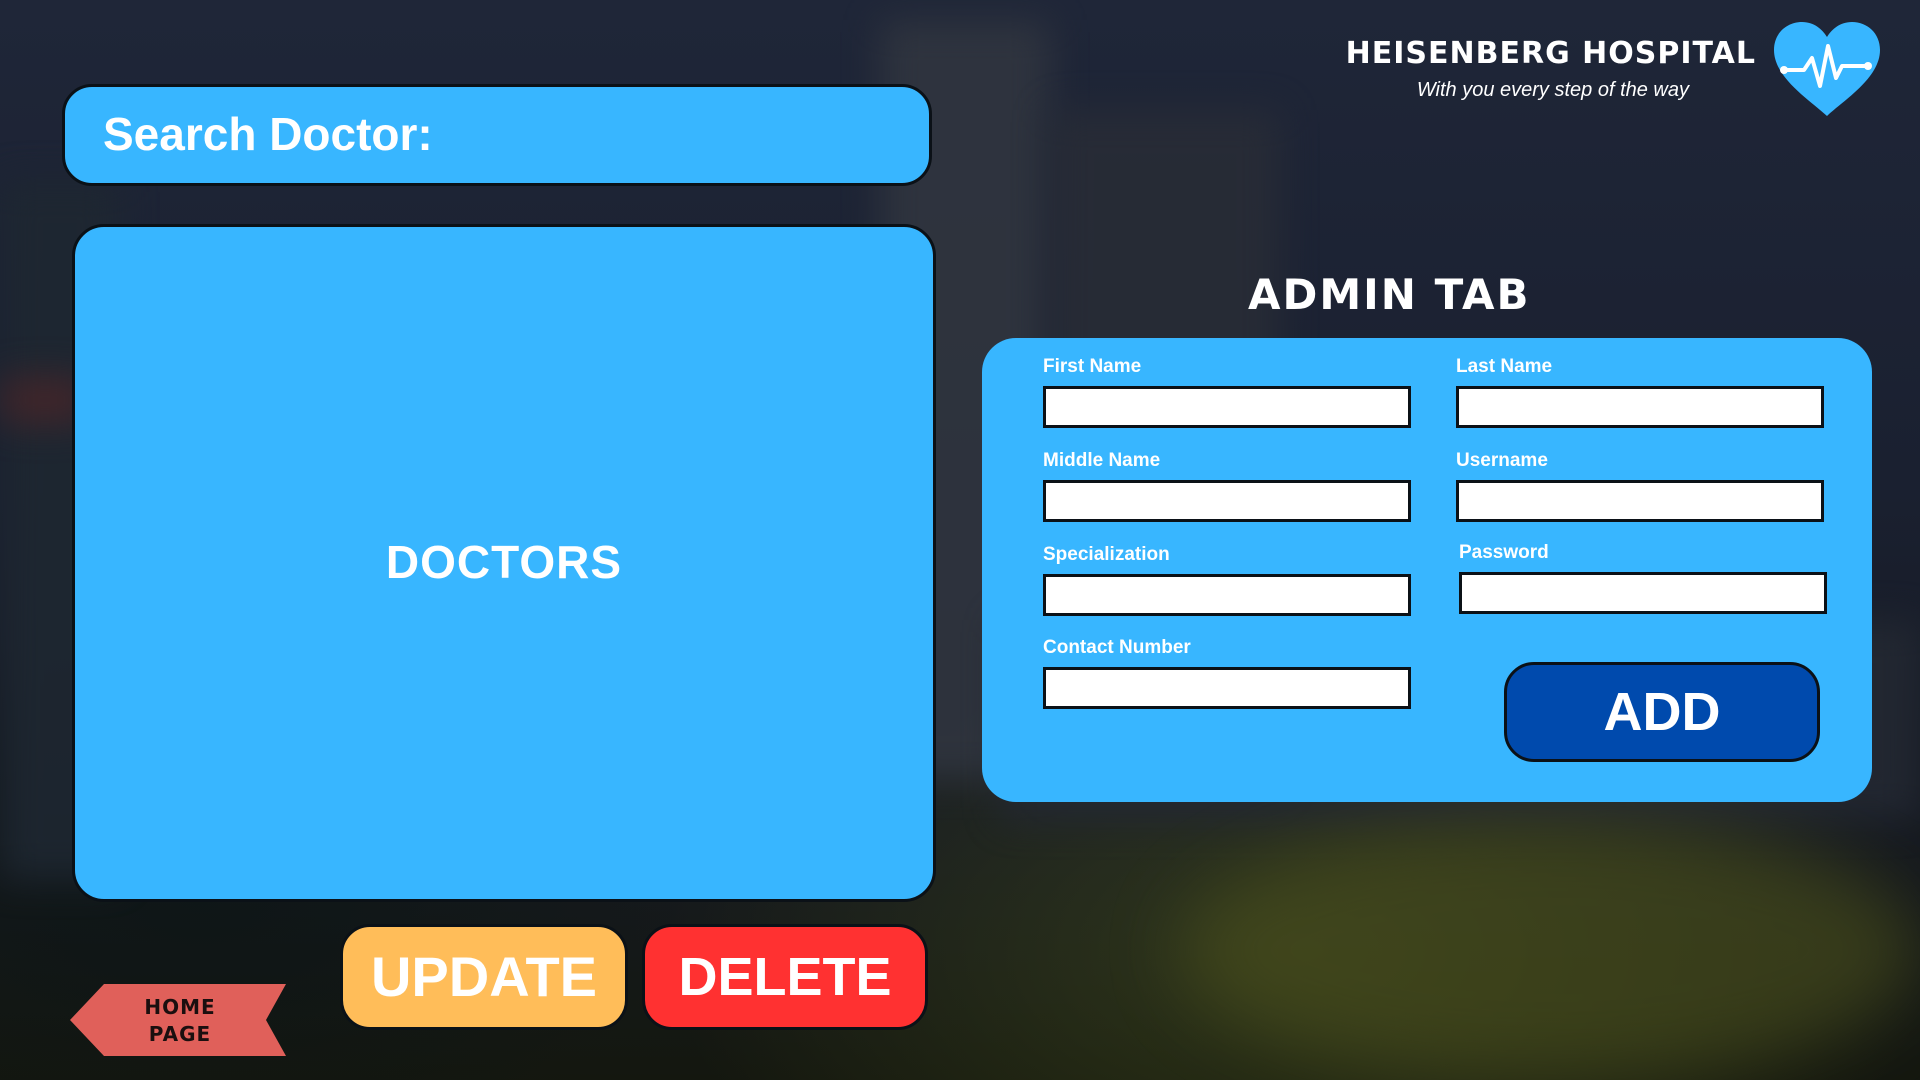  I want to click on username-input, so click(1640, 501).